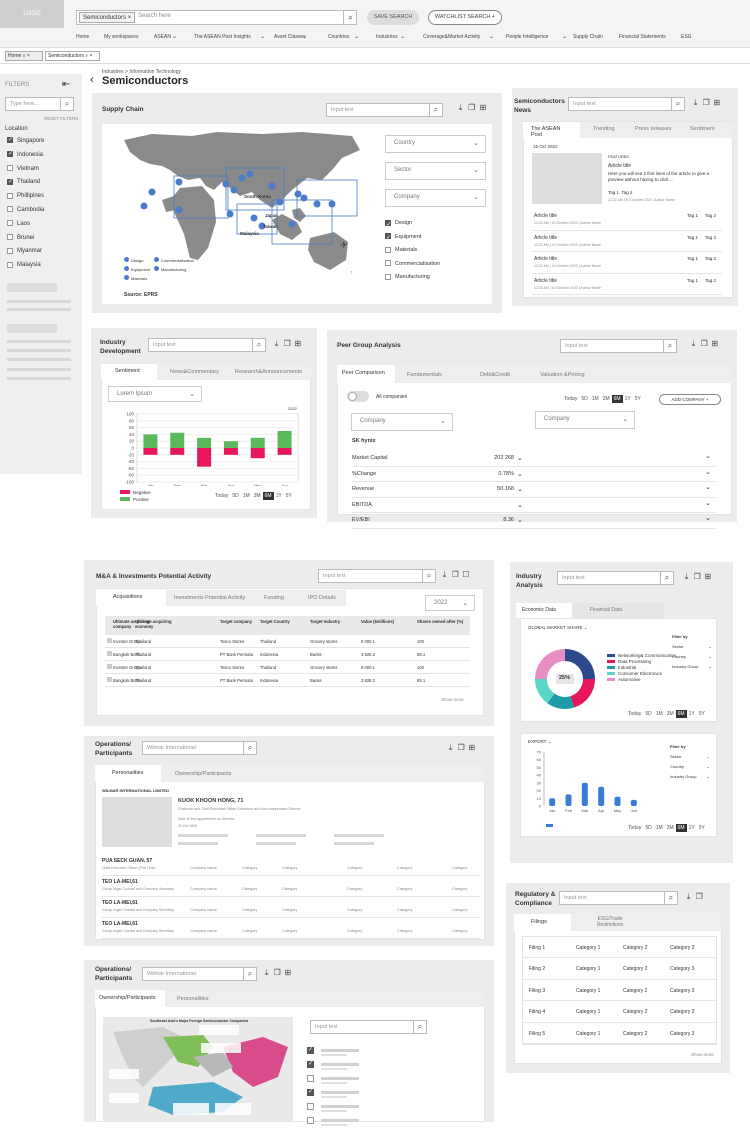 The image size is (750, 1131). I want to click on tab-news-commentary: News&Commentary, so click(194, 372).